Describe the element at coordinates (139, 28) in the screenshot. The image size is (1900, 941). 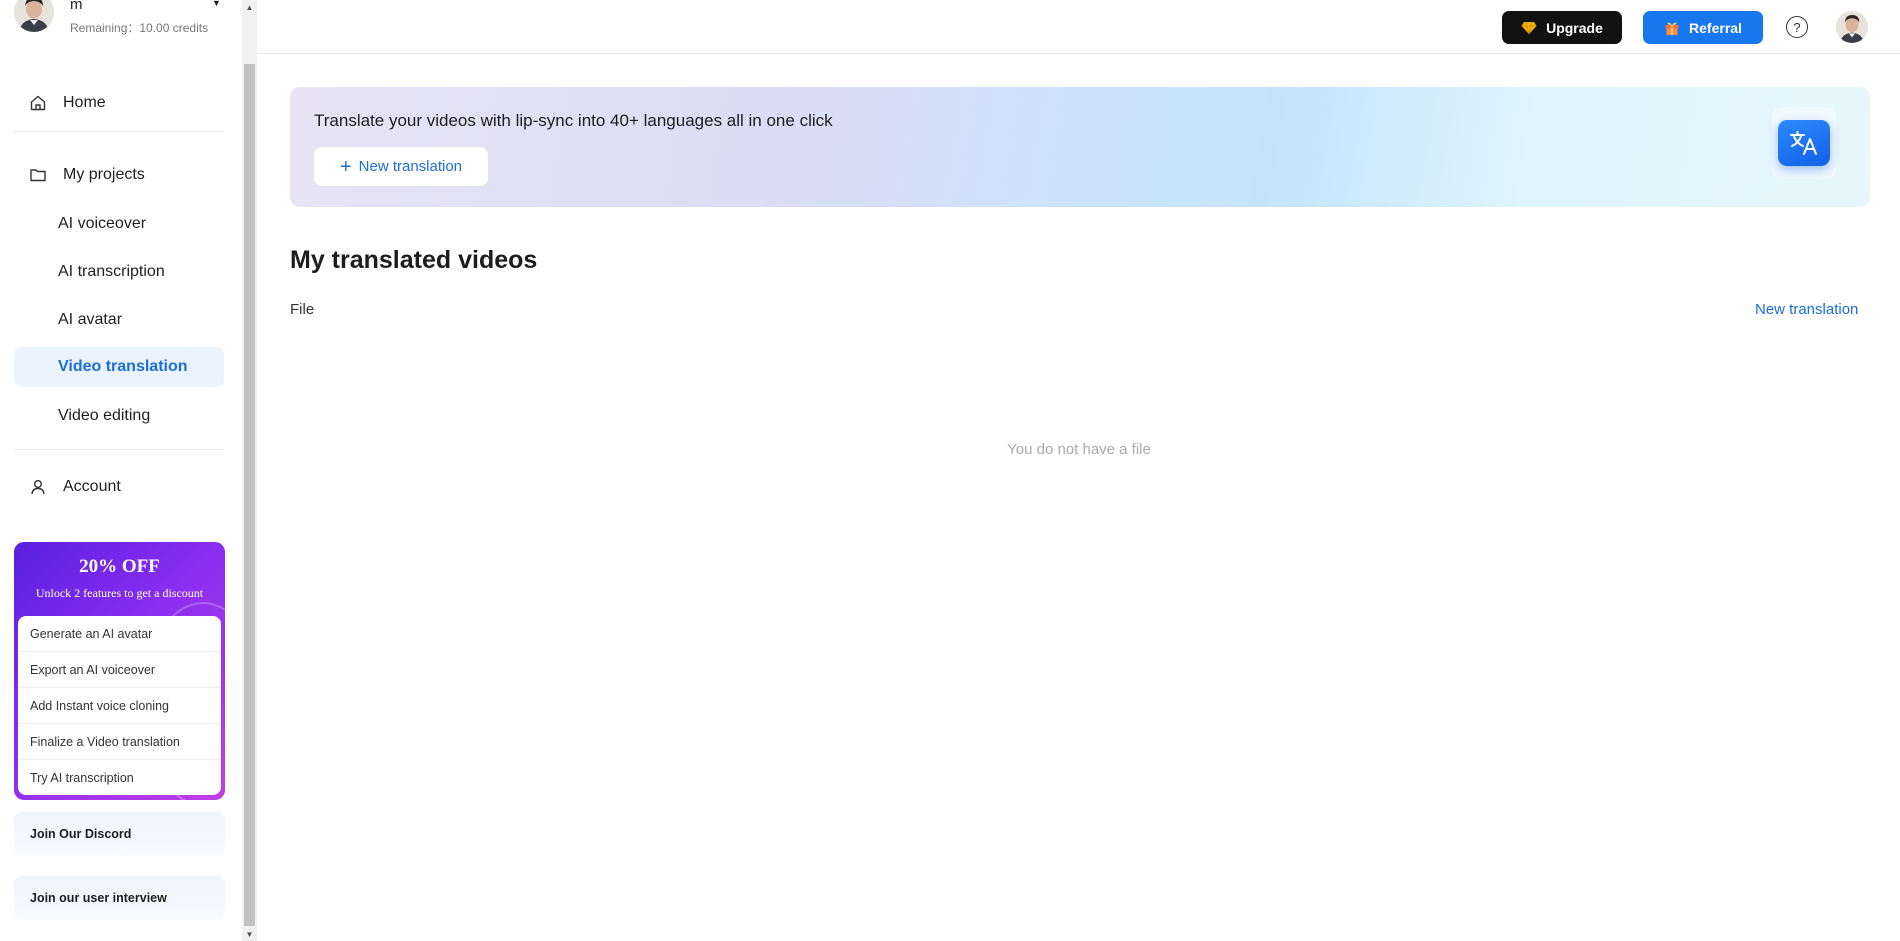
I see `credits-remaining: Remaining：10.00 credits` at that location.